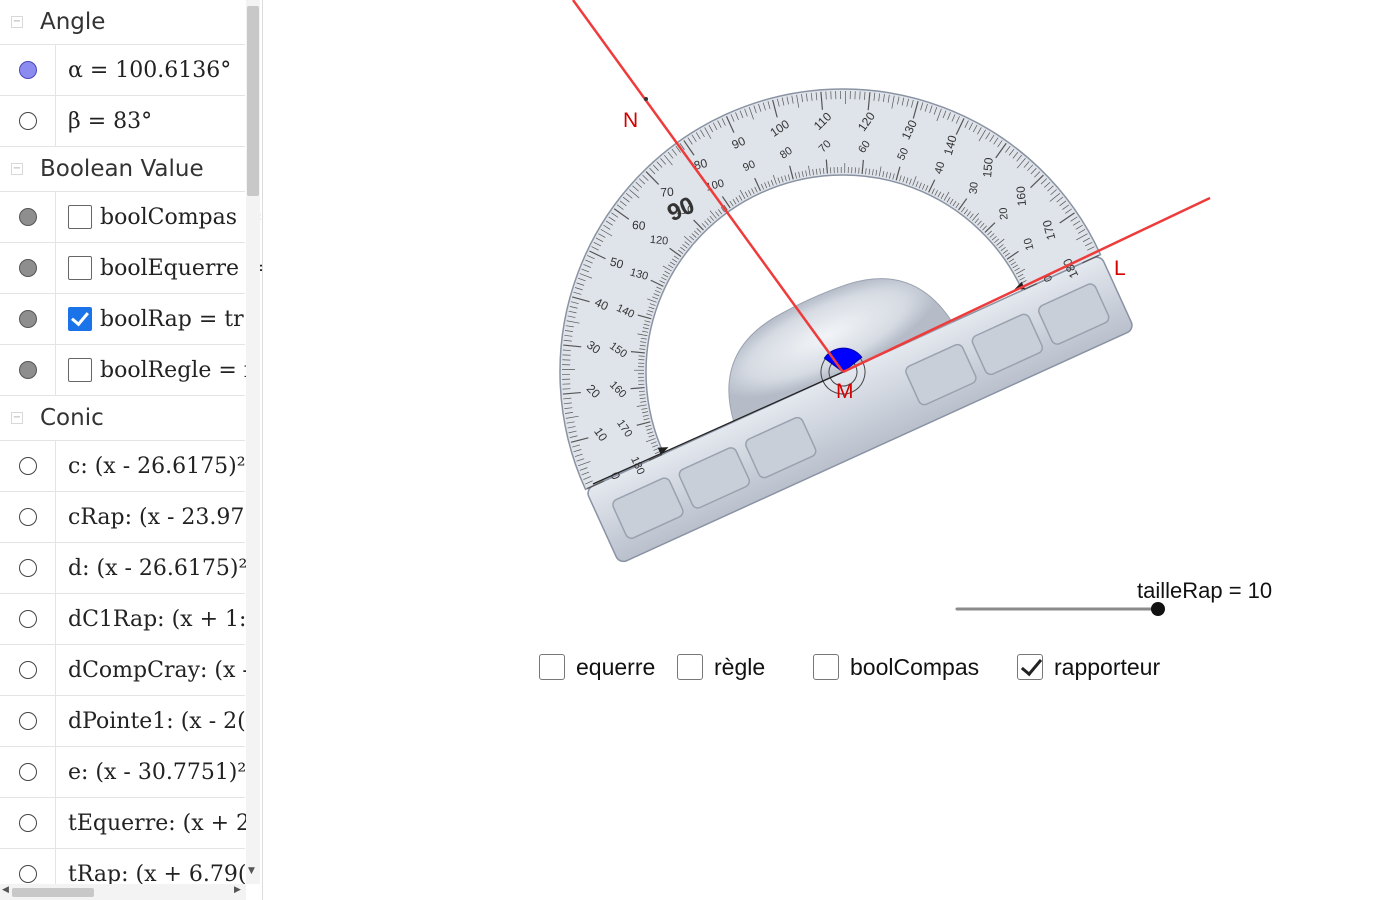 The height and width of the screenshot is (900, 1400). Describe the element at coordinates (1004, 213) in the screenshot. I see `scale-label: 20` at that location.